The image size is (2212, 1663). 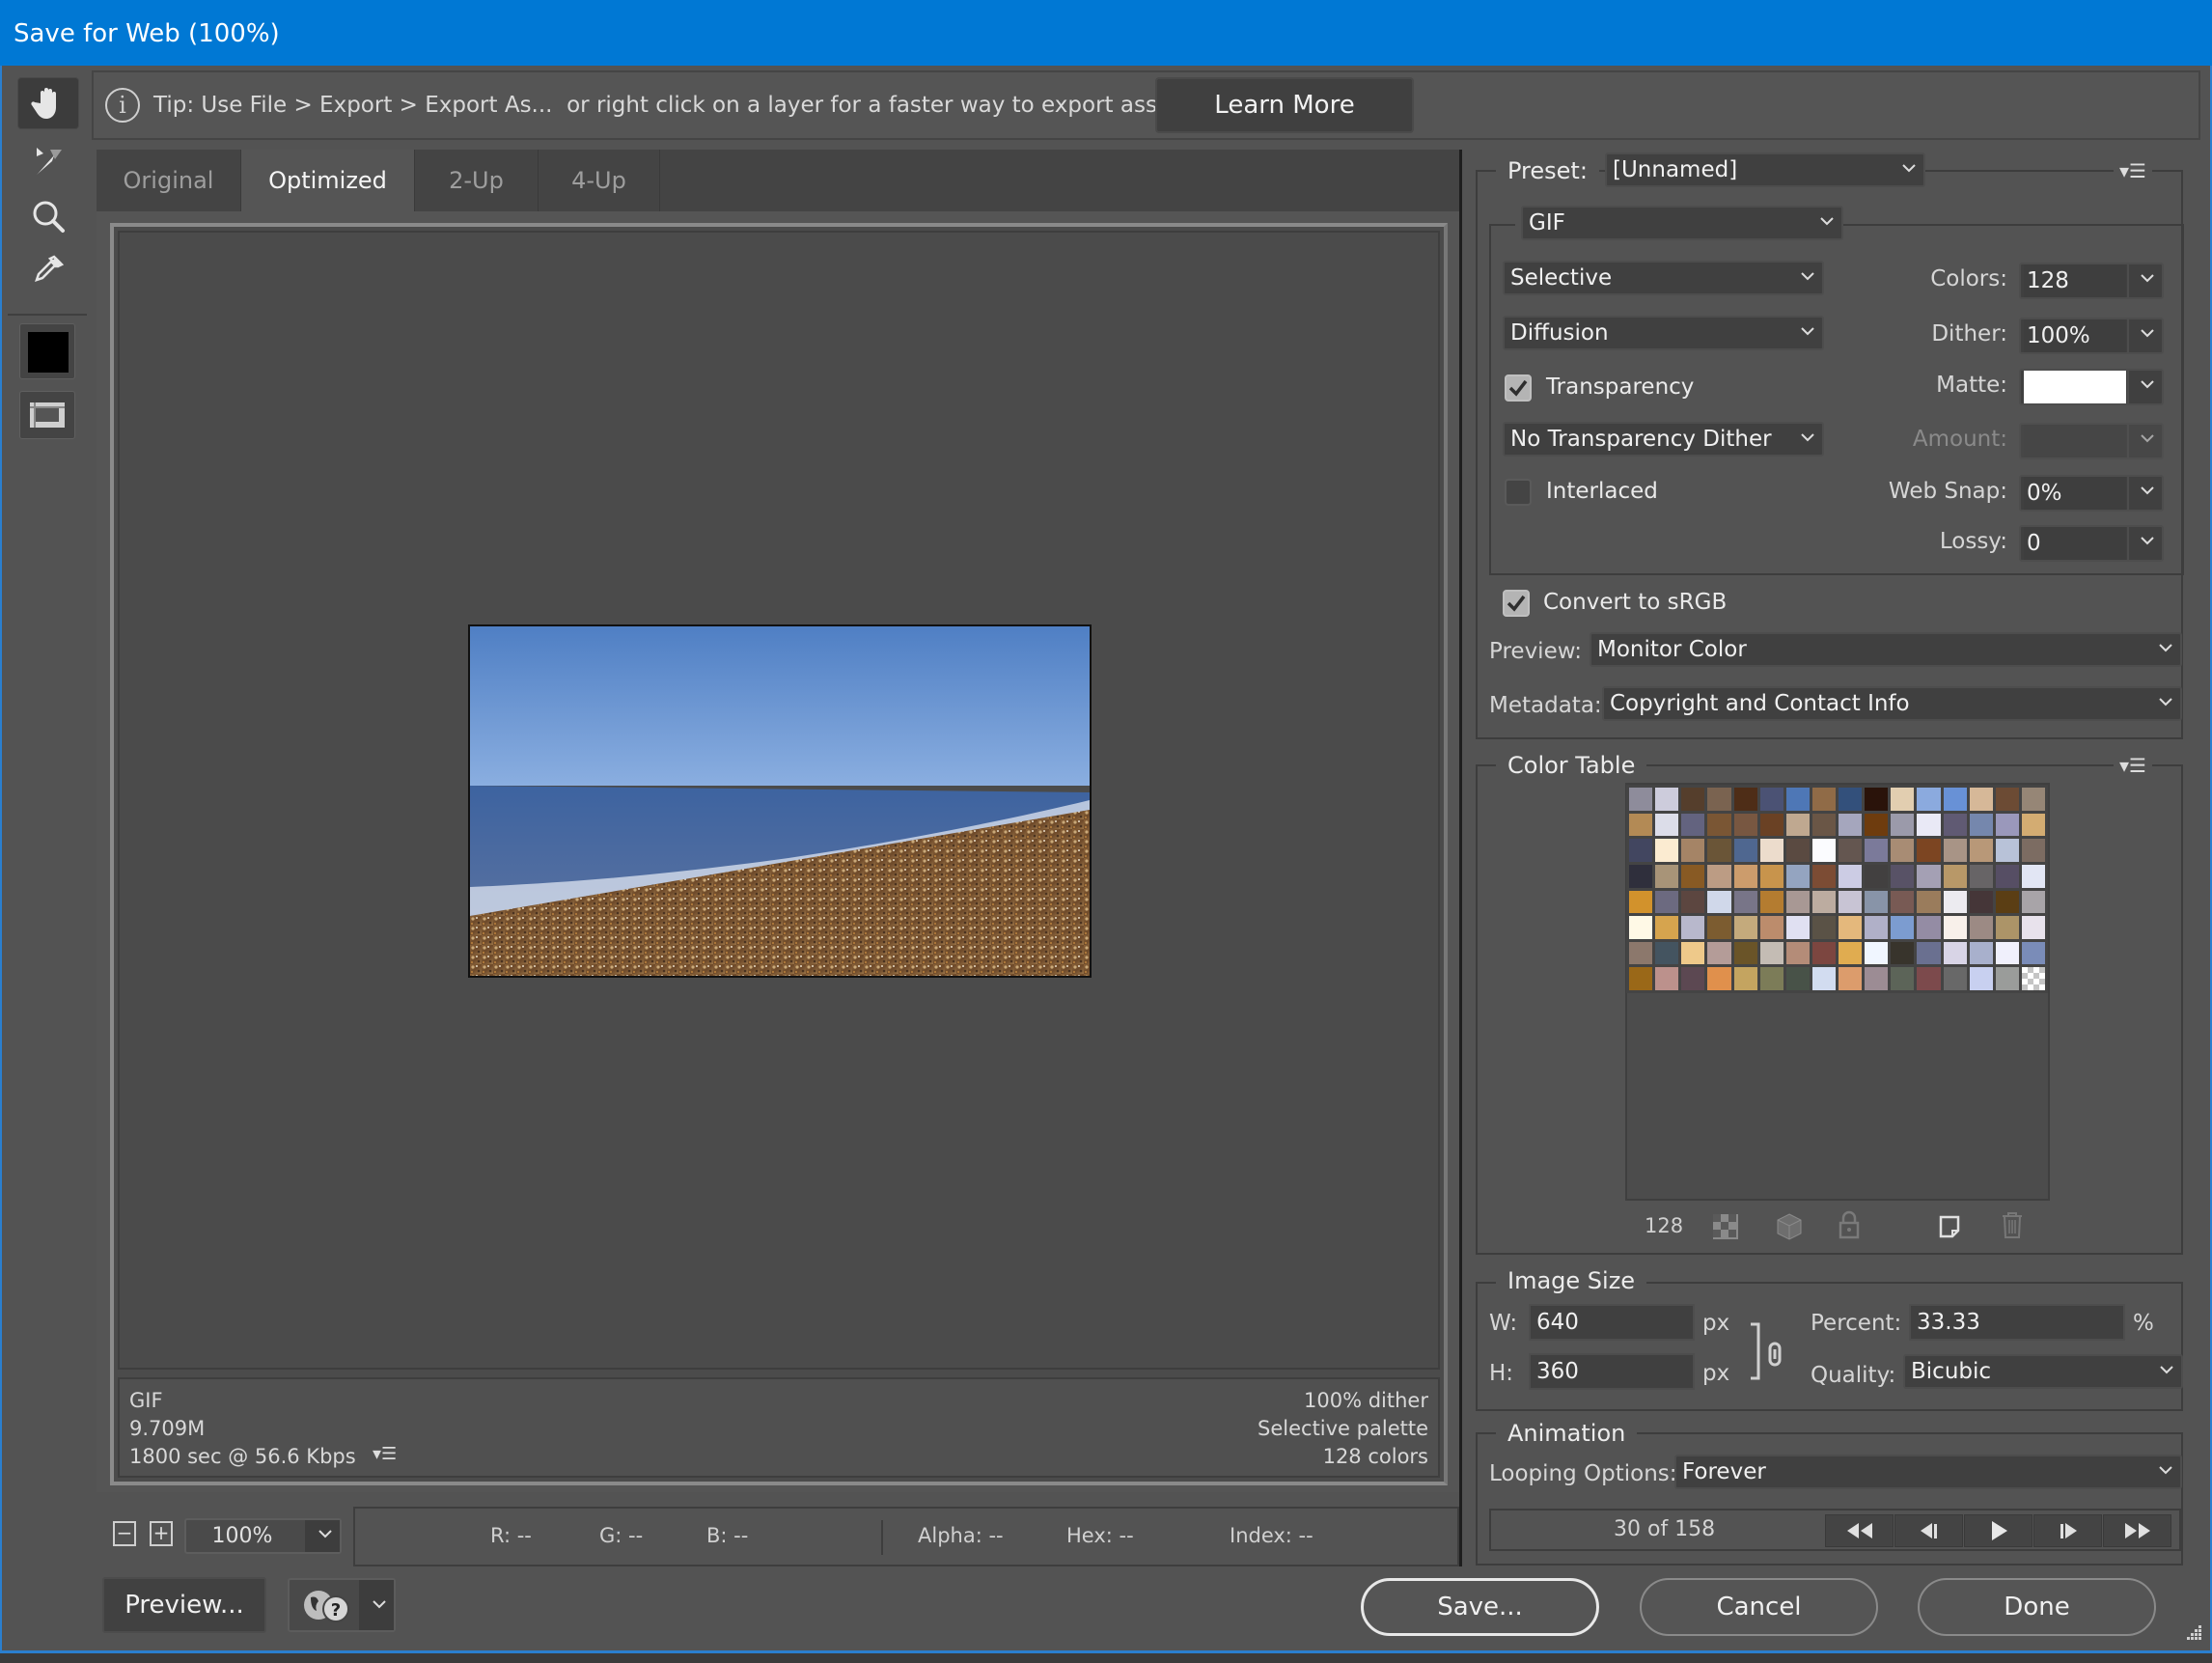 I want to click on learn-more-button: Learn More, so click(x=1284, y=105).